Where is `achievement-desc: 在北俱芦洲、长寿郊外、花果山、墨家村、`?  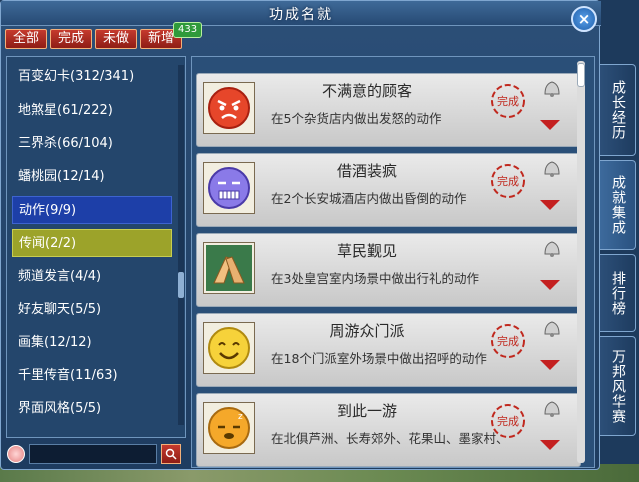 achievement-desc: 在北俱芦洲、长寿郊外、花果山、墨家村、 is located at coordinates (390, 438).